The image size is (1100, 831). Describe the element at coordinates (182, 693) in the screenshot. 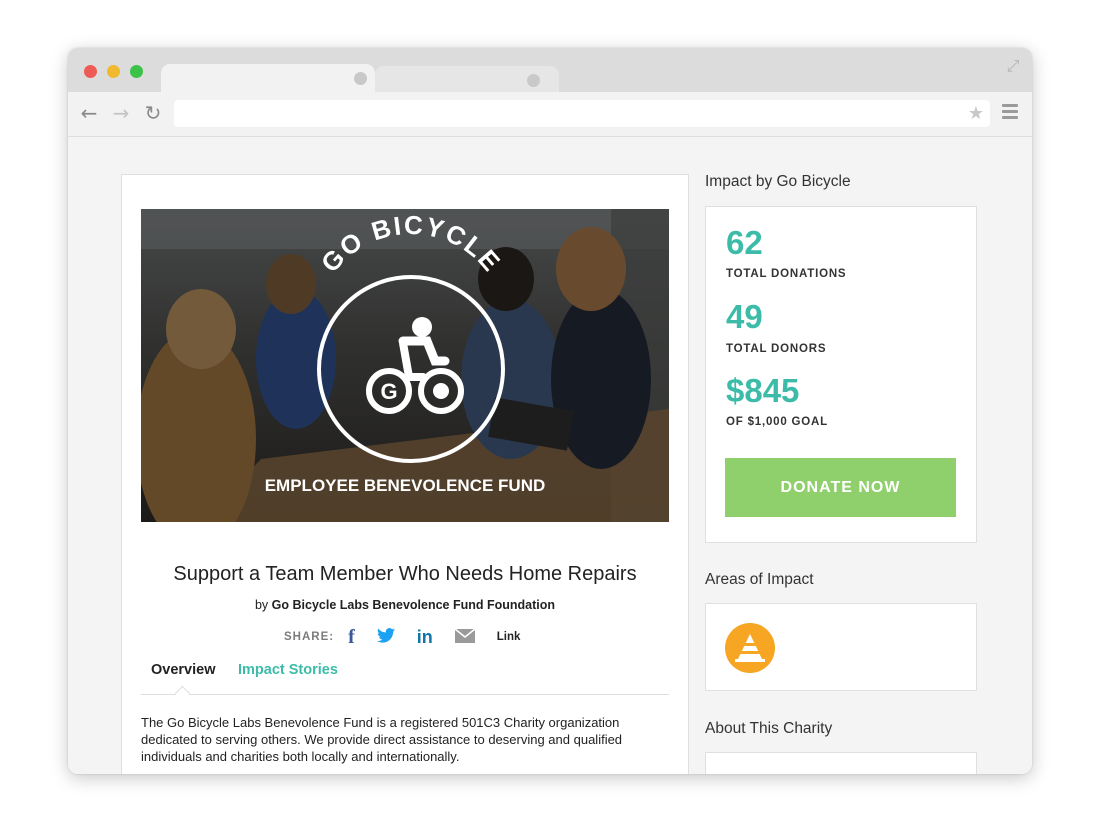

I see `active-tab-indicator` at that location.